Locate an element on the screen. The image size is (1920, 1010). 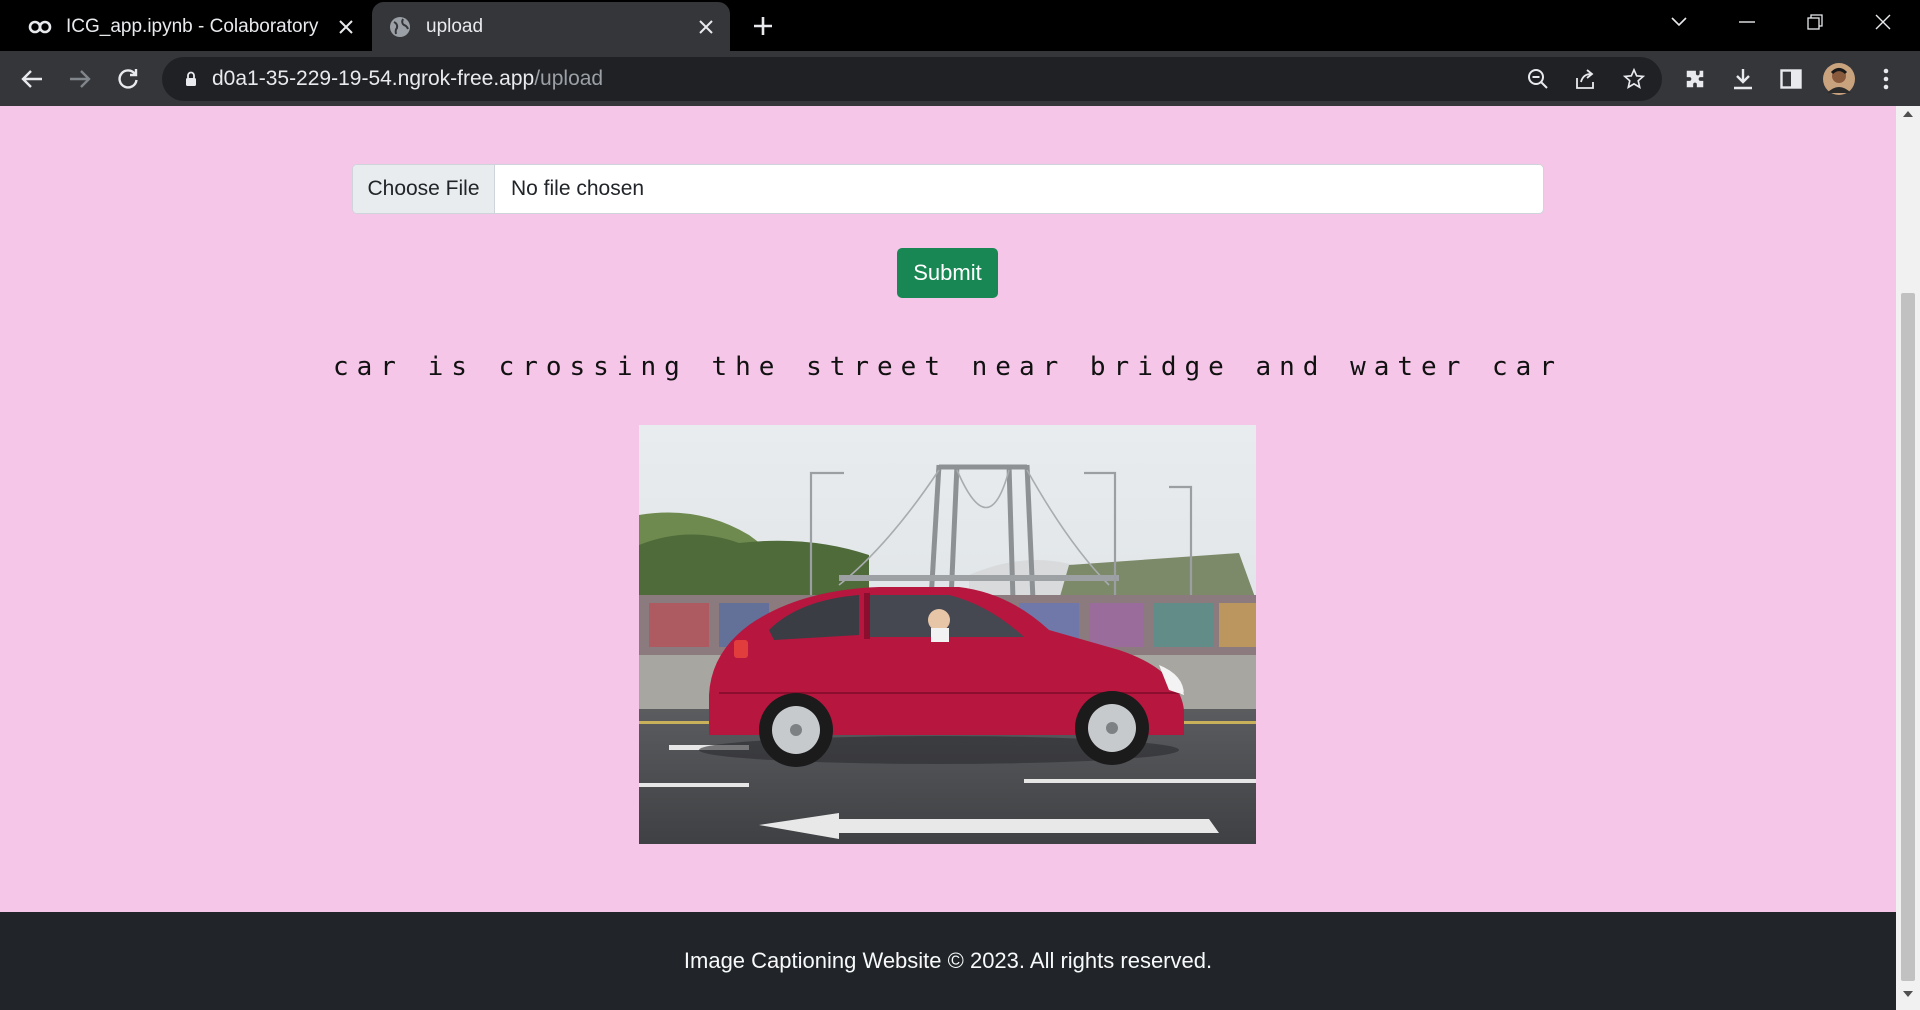
url-text: d0a1-35-229-19-54.ngrok-free.app/upload is located at coordinates (407, 79).